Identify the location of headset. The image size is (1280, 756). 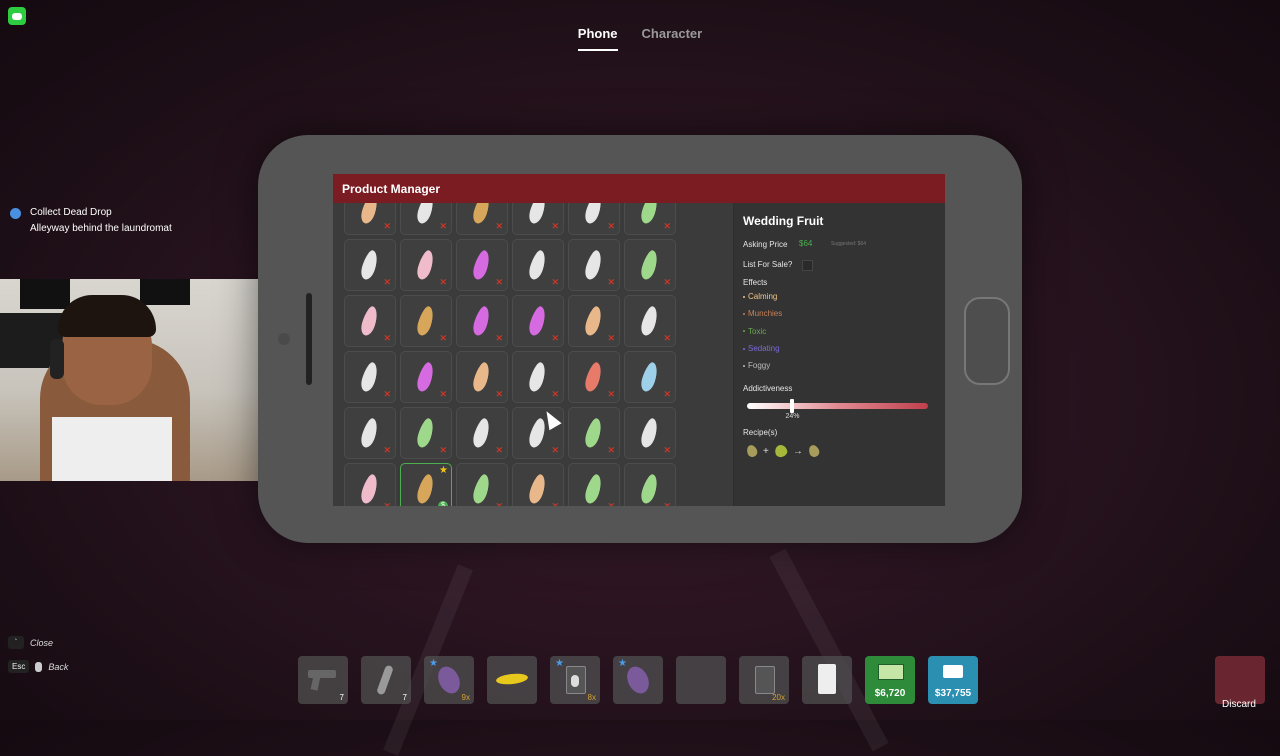
(57, 359).